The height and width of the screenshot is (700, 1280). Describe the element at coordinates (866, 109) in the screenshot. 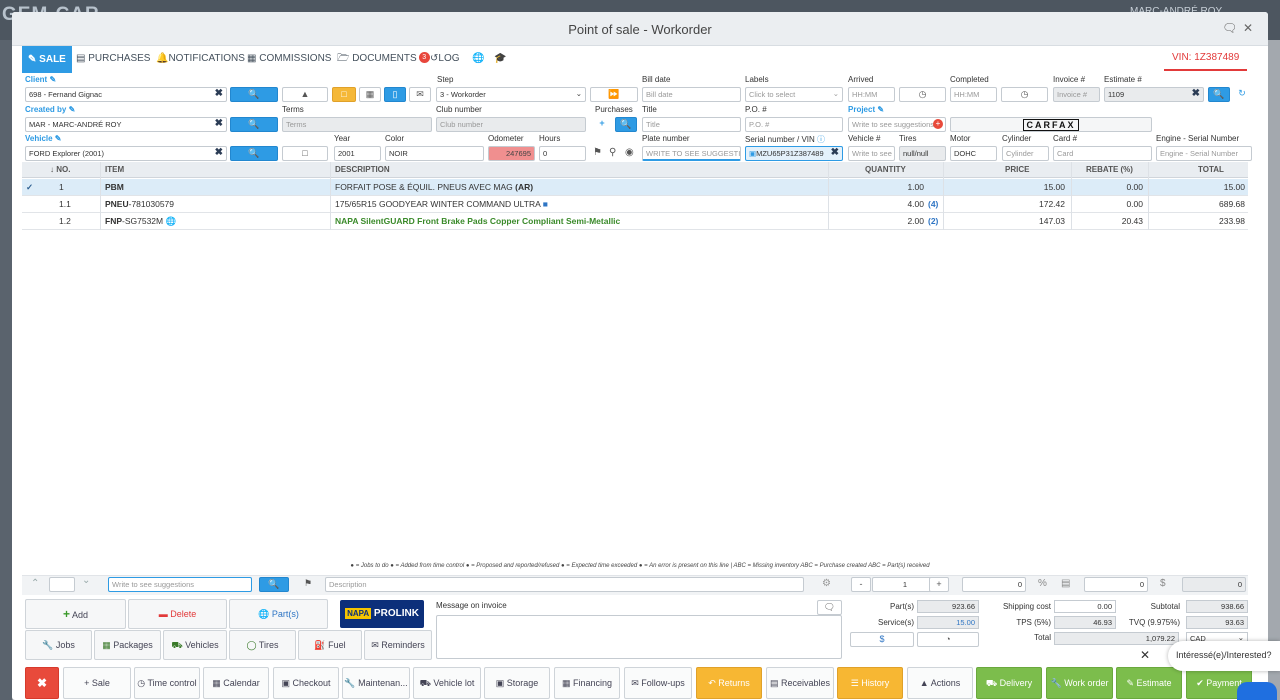

I see `project-label: Project ✎` at that location.